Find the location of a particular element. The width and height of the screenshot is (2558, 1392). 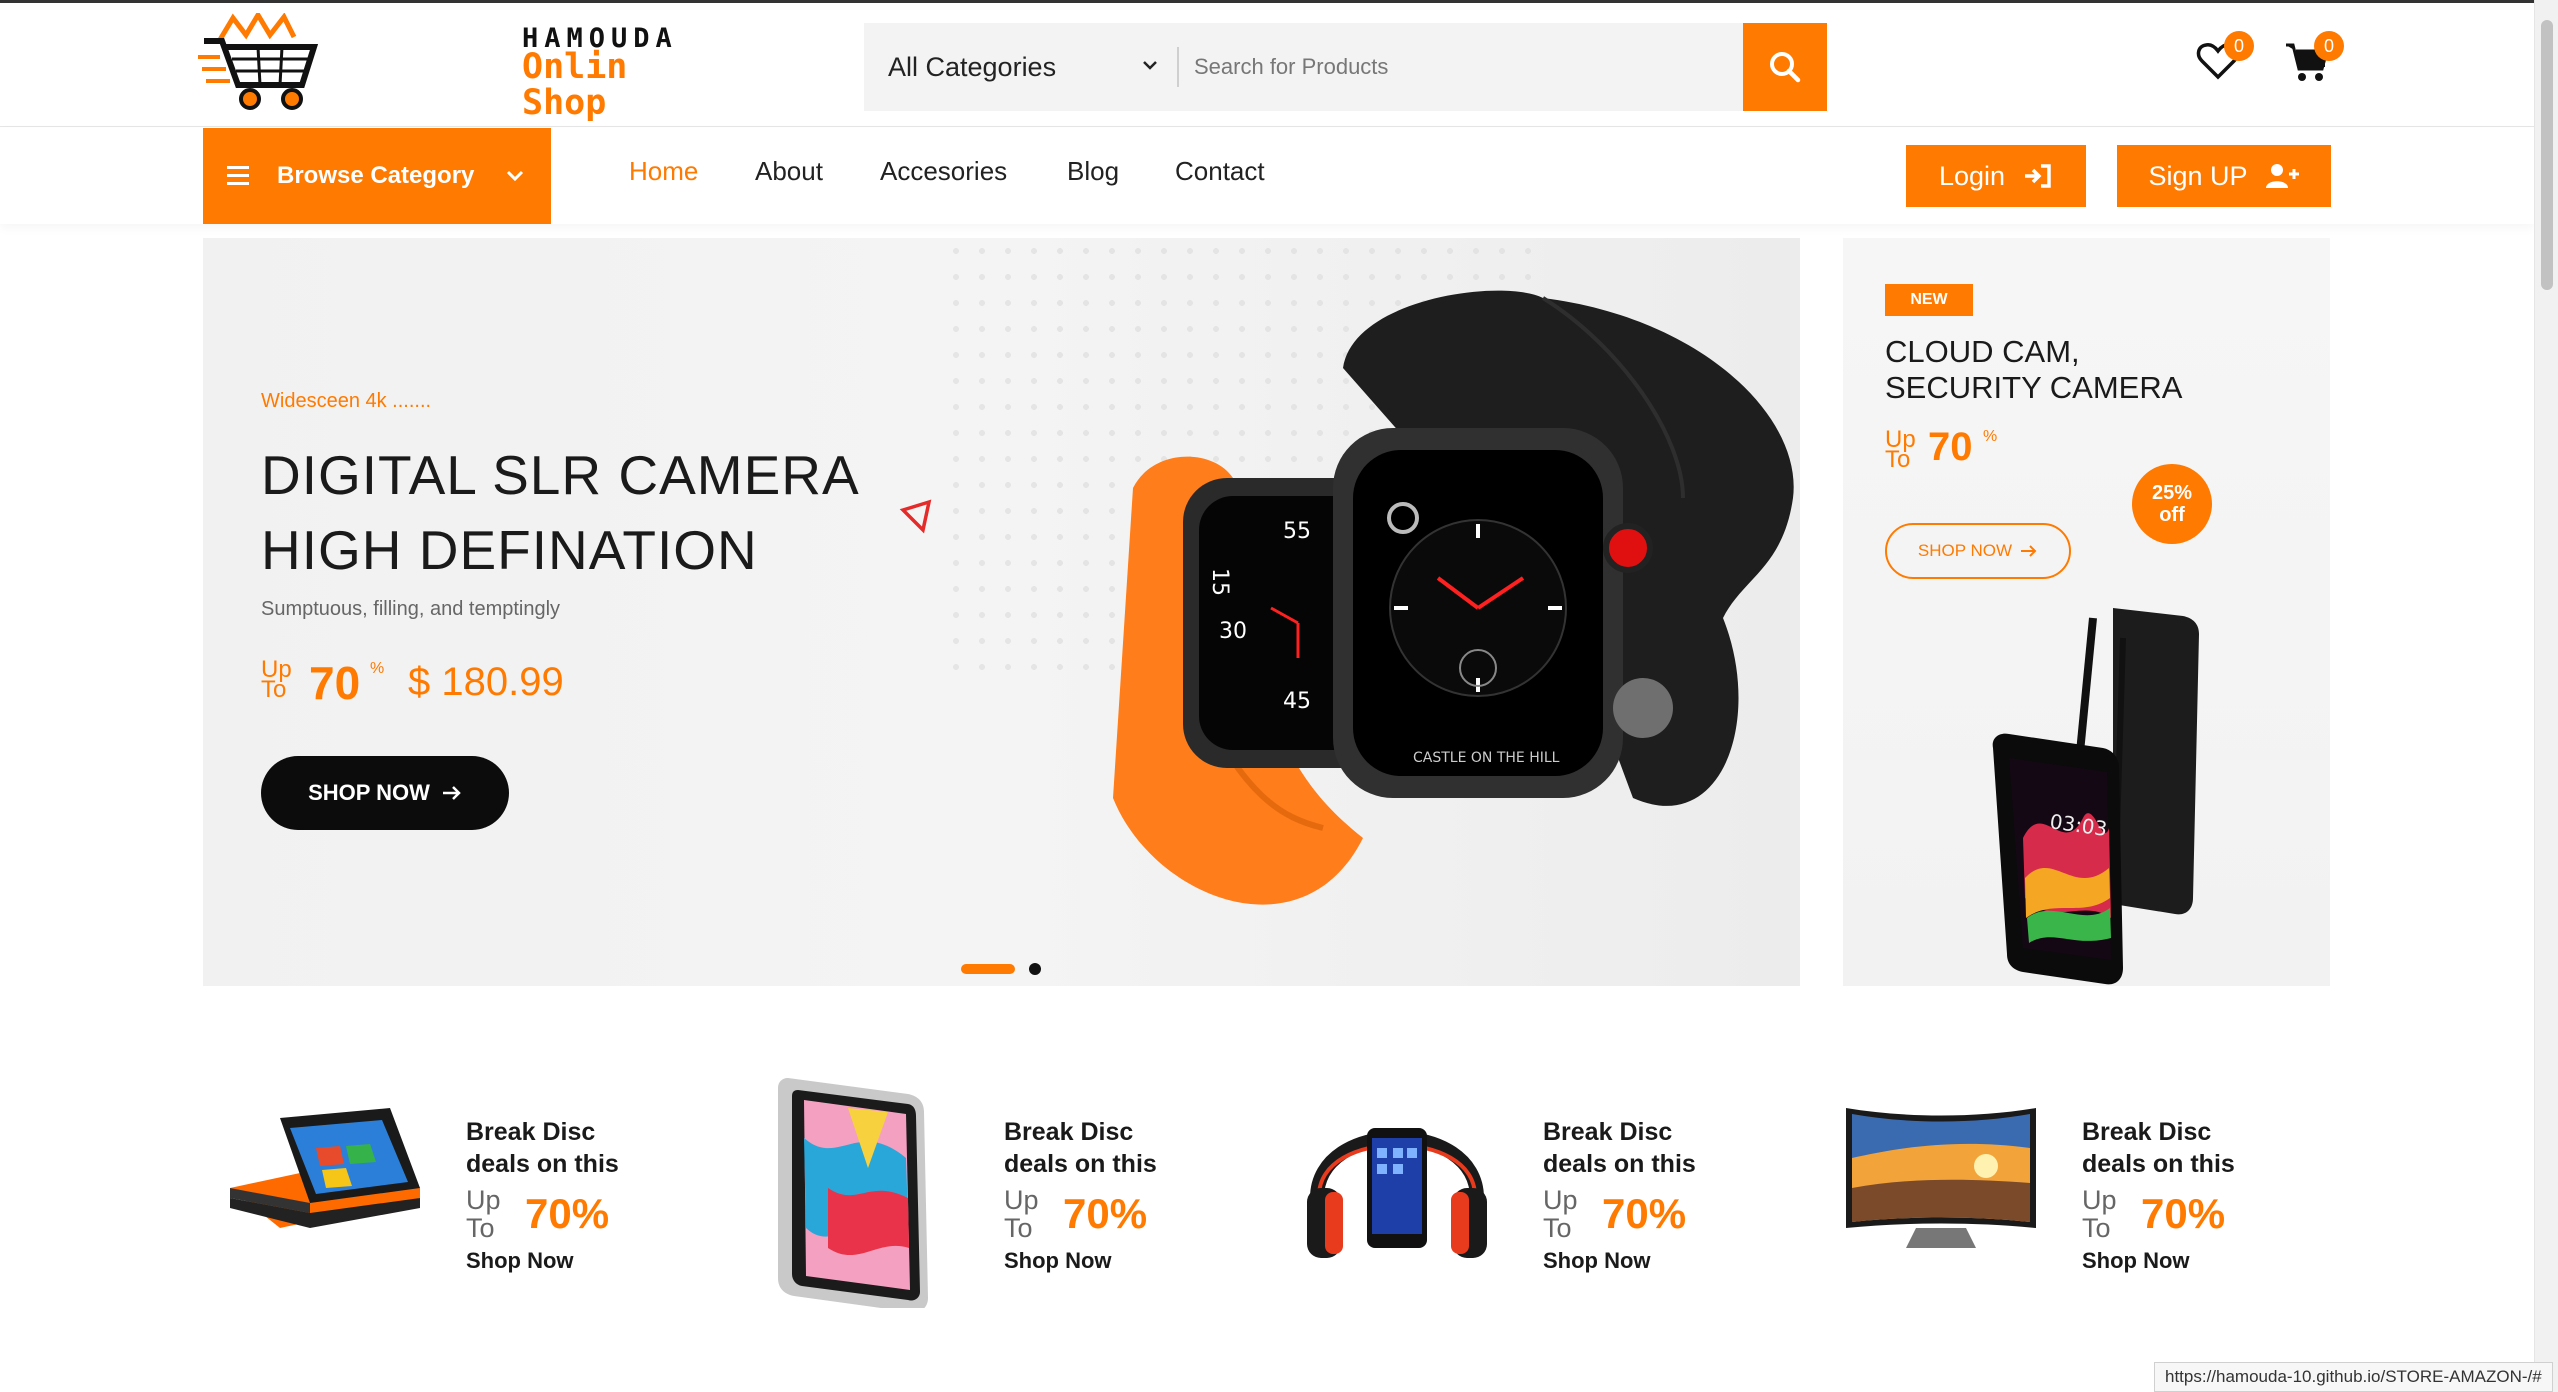

deal-4-shop-now-link: Shop Now is located at coordinates (2136, 1261).